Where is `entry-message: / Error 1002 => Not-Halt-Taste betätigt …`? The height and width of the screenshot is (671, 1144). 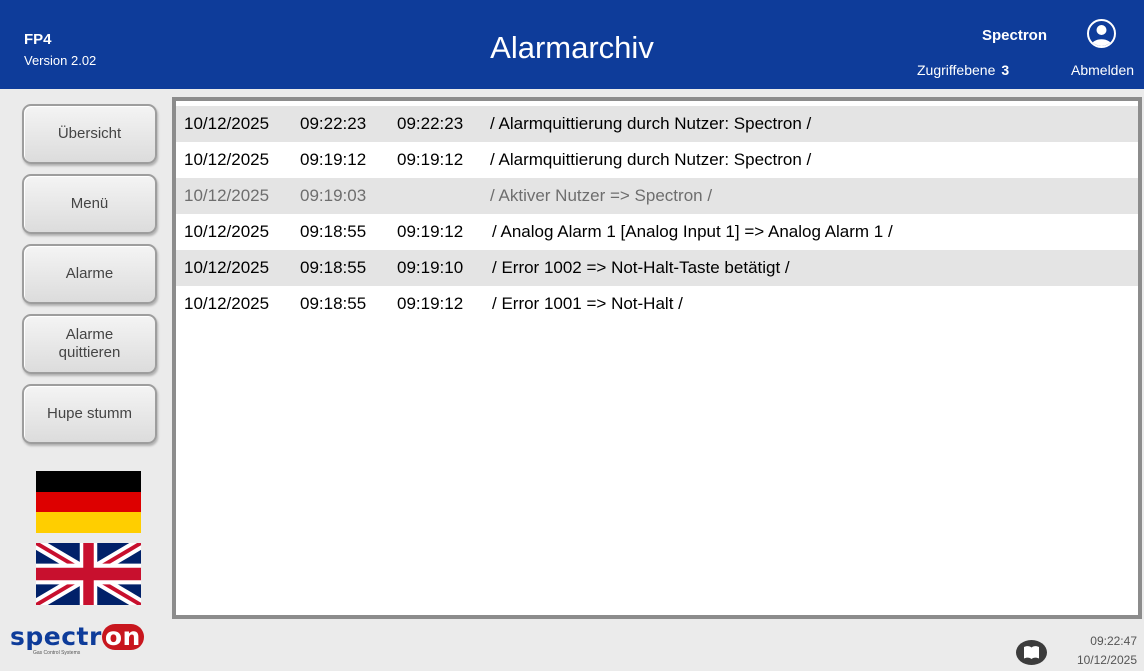
entry-message: / Error 1002 => Not-Halt-Taste betätigt … is located at coordinates (641, 267).